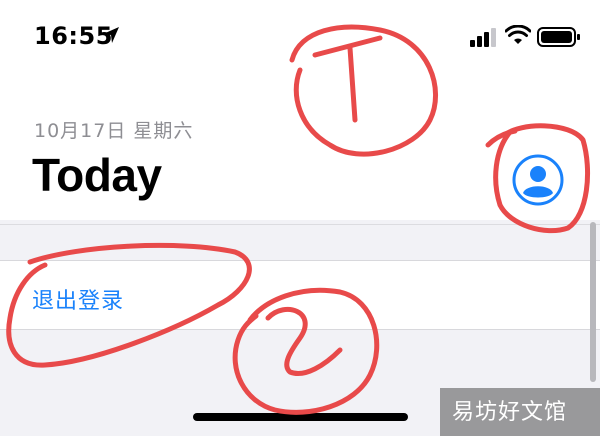  Describe the element at coordinates (300, 224) in the screenshot. I see `section-divider` at that location.